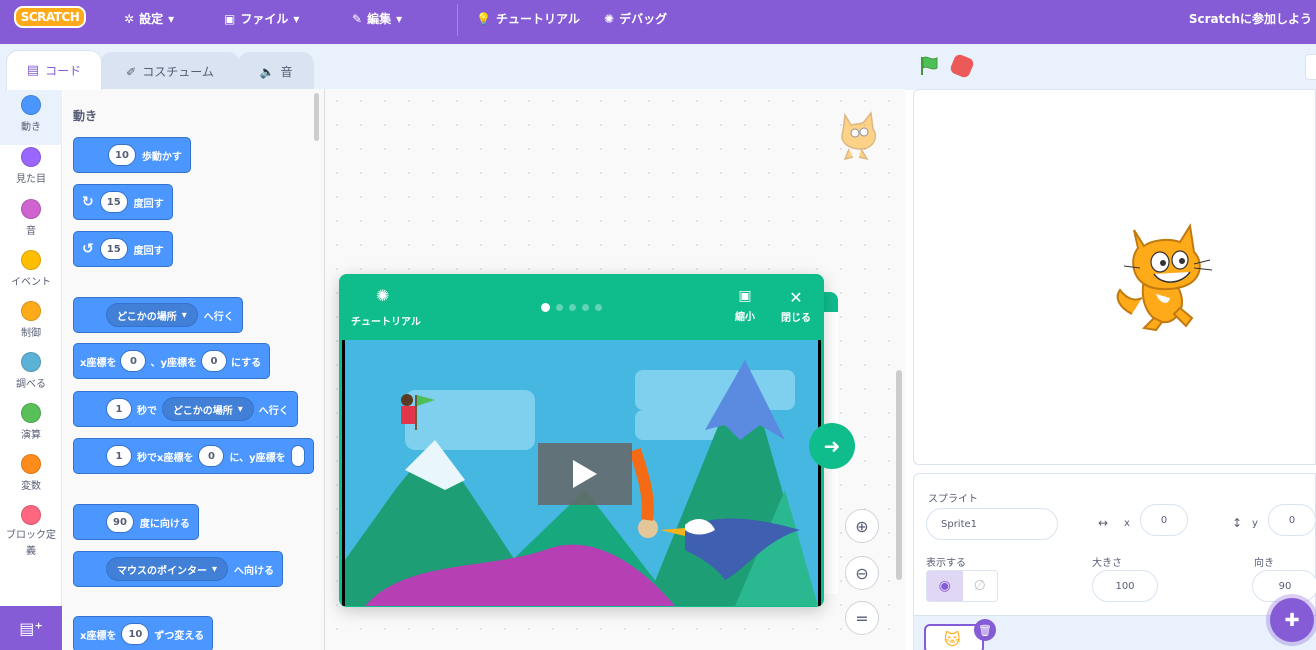 The height and width of the screenshot is (650, 1316). What do you see at coordinates (149, 18) in the screenshot?
I see `settings-menu: ✲ 設定 ▾` at bounding box center [149, 18].